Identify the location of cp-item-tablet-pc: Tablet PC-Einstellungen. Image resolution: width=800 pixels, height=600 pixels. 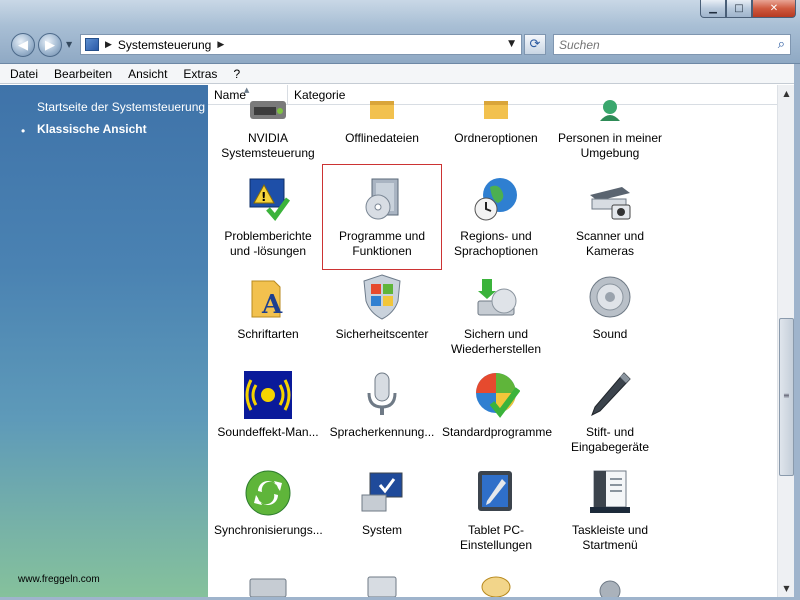
(496, 511).